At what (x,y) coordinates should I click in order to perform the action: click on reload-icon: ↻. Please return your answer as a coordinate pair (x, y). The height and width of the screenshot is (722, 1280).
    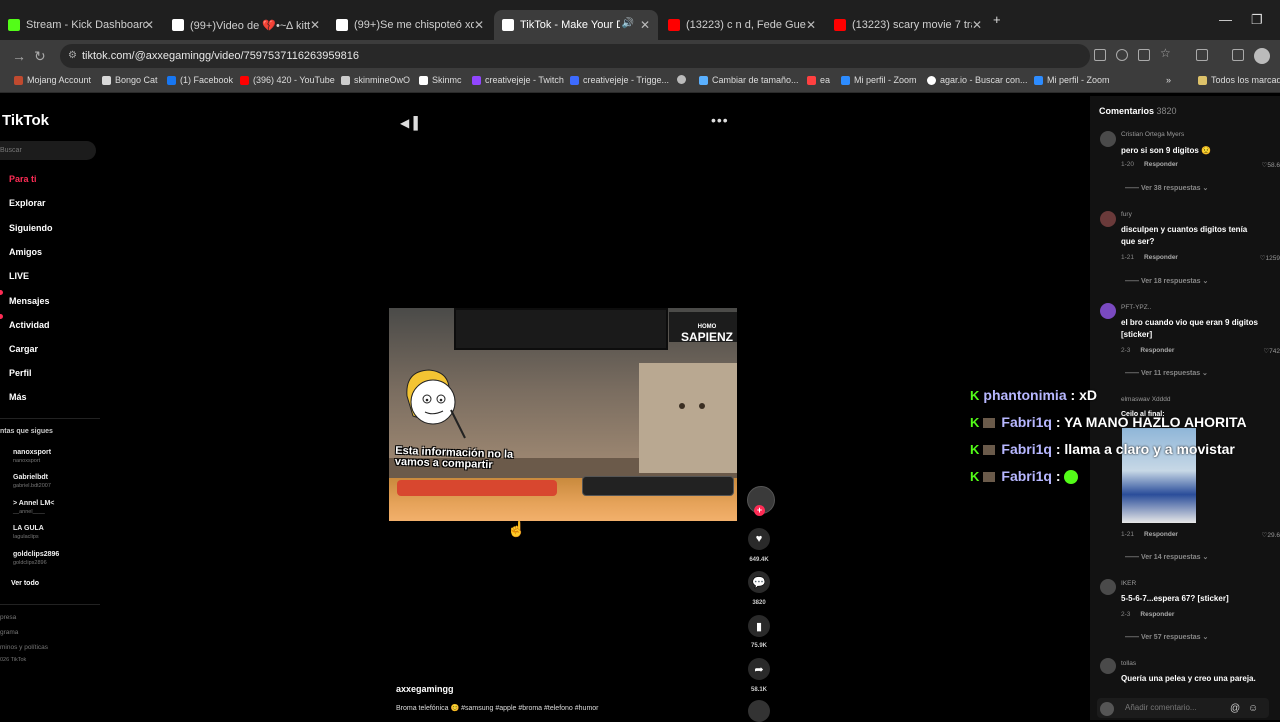
    Looking at the image, I should click on (40, 56).